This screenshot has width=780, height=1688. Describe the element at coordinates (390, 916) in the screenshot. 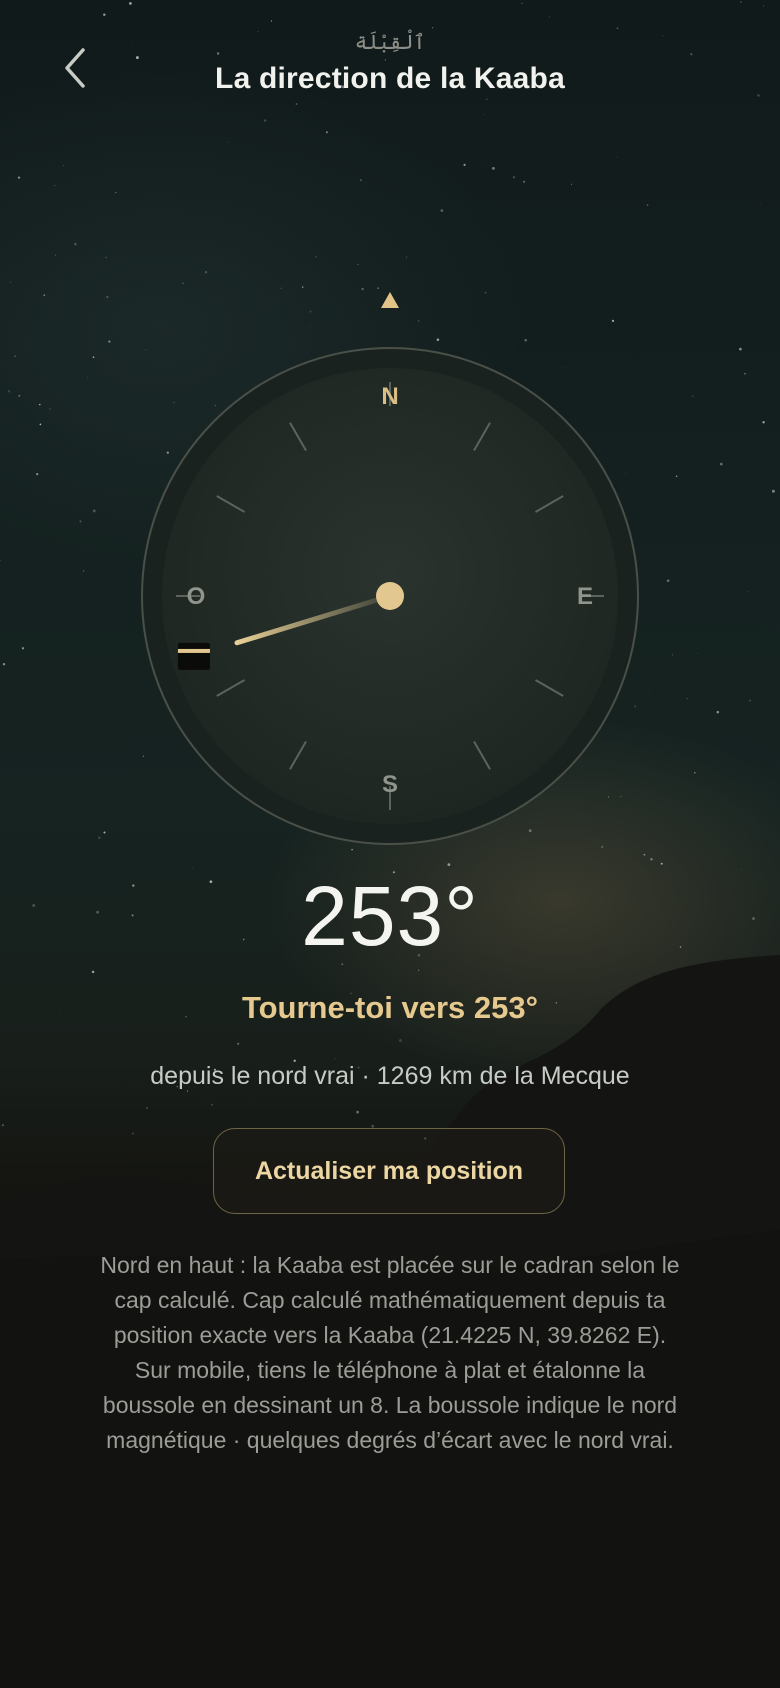

I see `heading-degrees: 253°` at that location.